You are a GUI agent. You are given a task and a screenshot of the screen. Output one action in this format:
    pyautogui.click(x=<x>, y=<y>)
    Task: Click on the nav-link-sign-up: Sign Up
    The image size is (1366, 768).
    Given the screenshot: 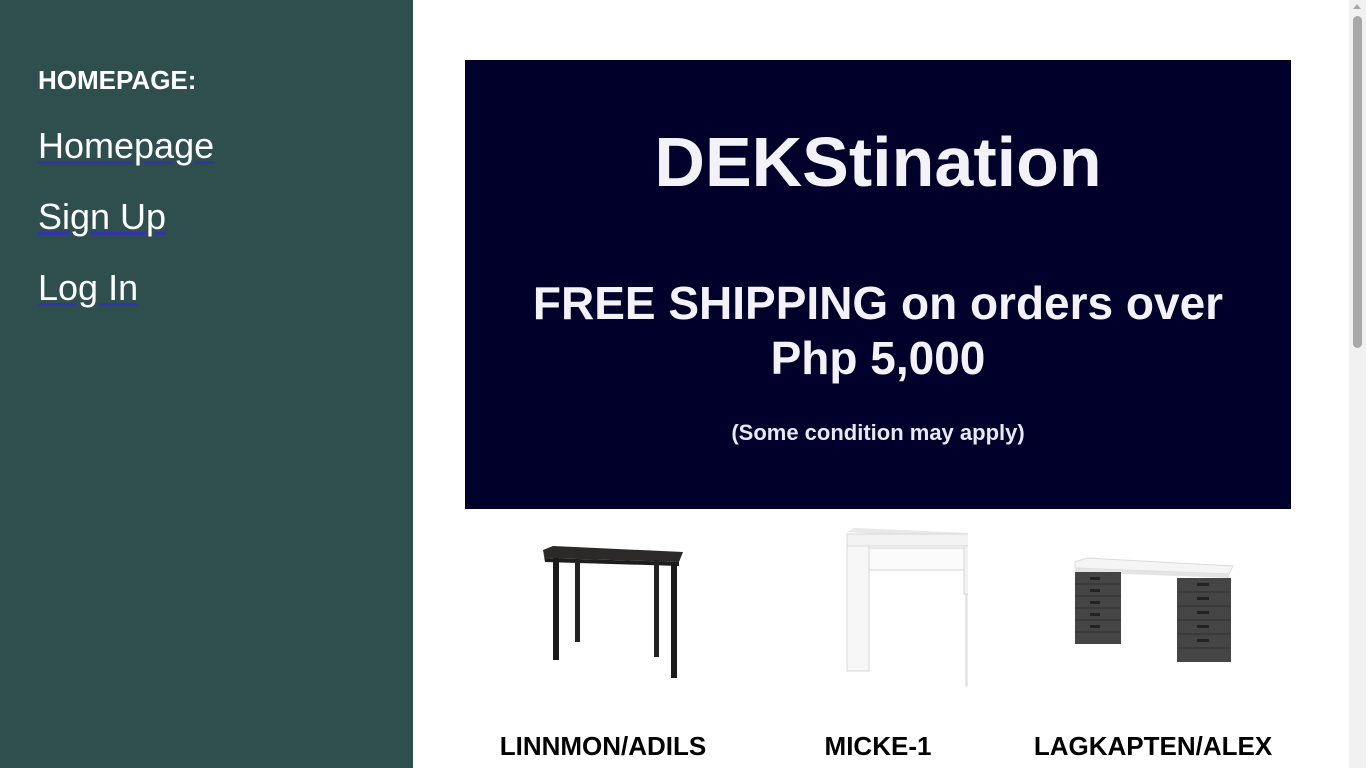 What is the action you would take?
    pyautogui.click(x=102, y=217)
    